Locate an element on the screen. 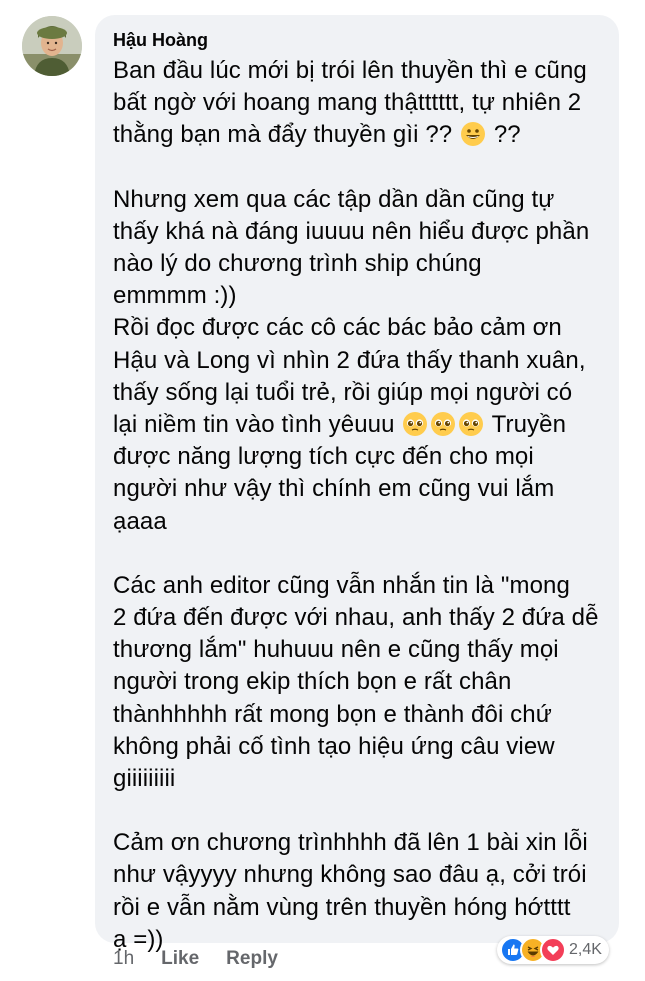  avatar is located at coordinates (52, 46).